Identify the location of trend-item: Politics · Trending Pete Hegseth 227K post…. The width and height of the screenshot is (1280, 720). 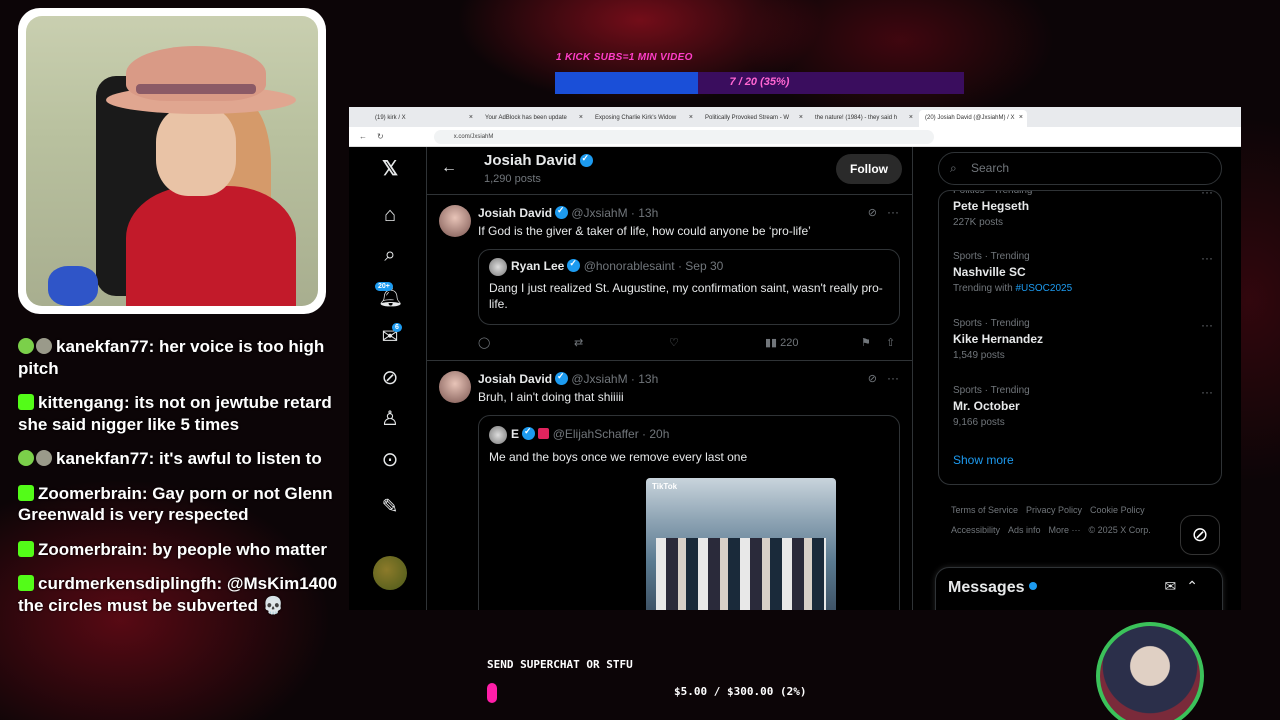
(1083, 209).